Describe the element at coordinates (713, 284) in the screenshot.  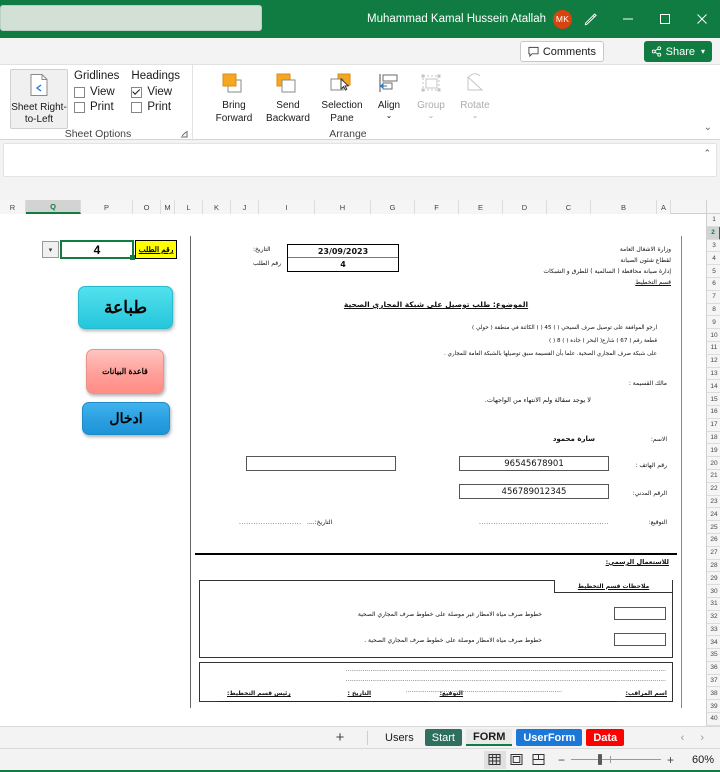
I see `row-header-6: 6` at that location.